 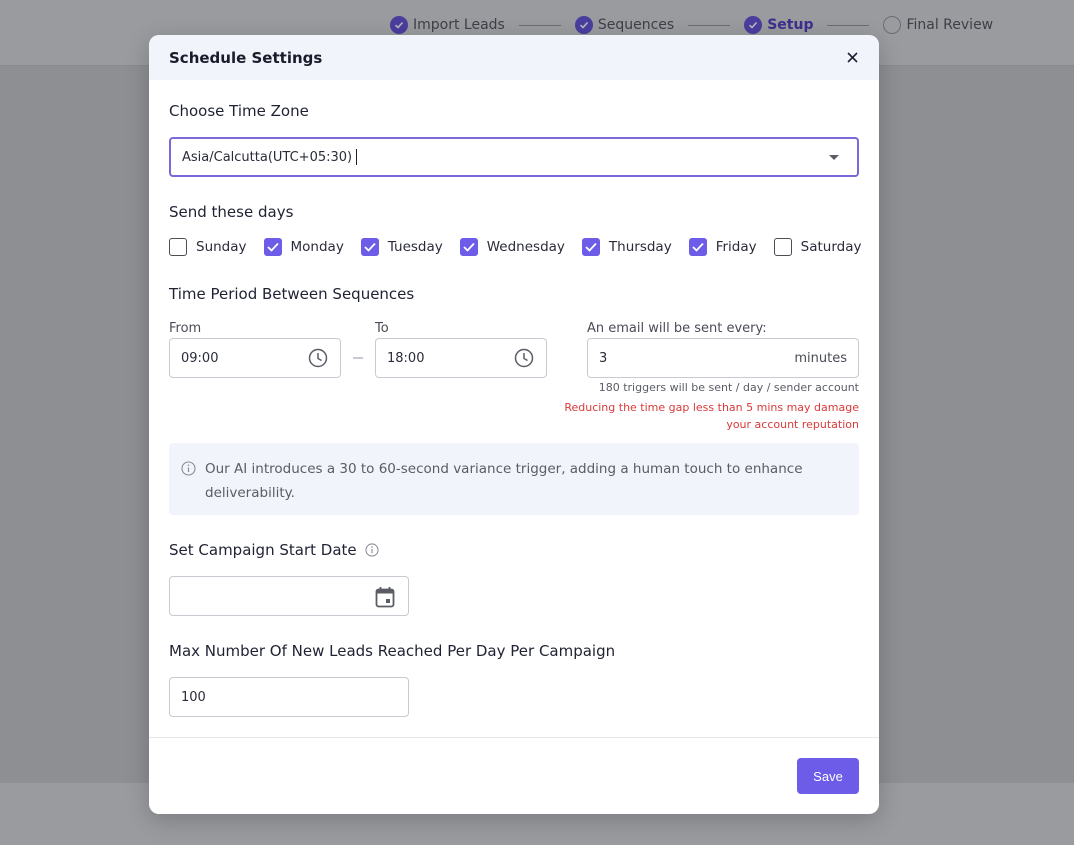 I want to click on day-monday: Monday, so click(x=303, y=247).